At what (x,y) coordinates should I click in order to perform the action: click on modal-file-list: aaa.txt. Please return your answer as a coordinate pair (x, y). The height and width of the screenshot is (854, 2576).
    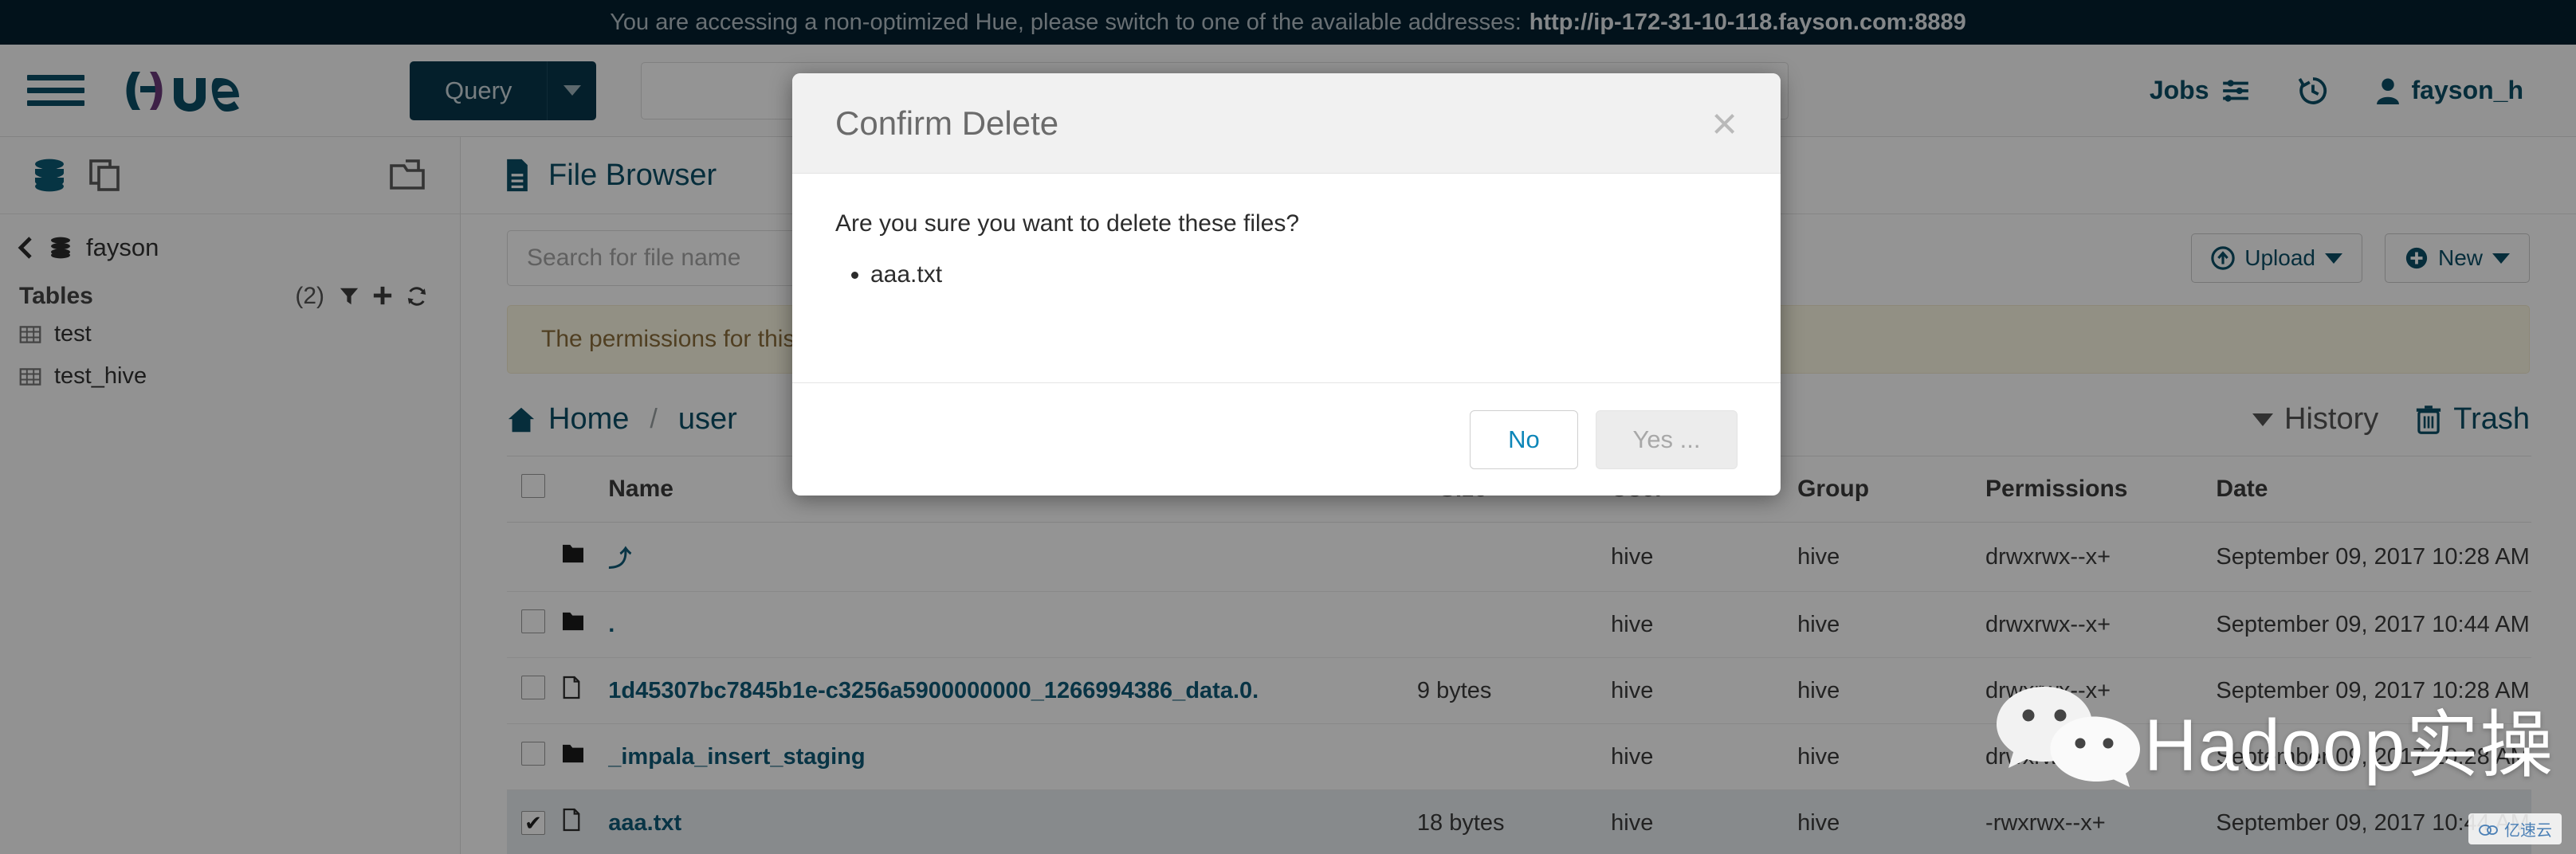
    Looking at the image, I should click on (1304, 275).